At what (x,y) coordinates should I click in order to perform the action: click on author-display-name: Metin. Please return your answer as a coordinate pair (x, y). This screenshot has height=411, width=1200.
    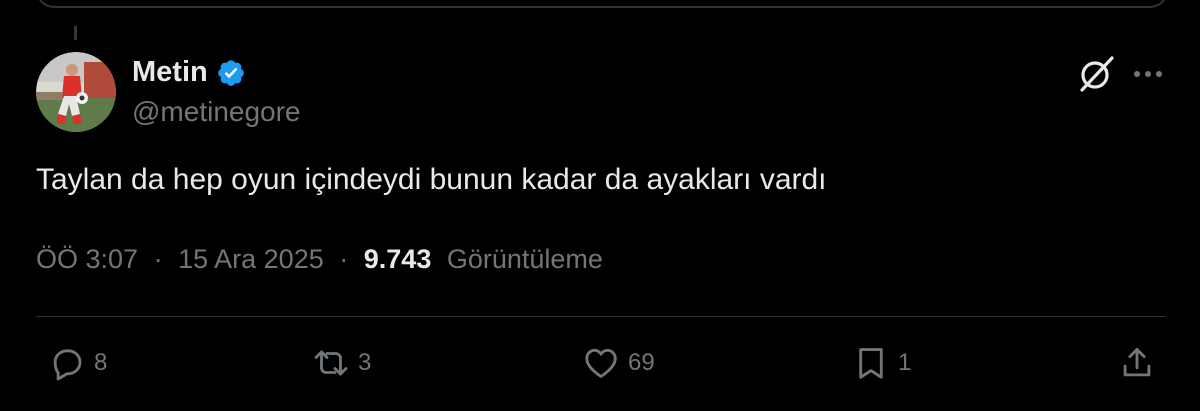
    Looking at the image, I should click on (170, 72).